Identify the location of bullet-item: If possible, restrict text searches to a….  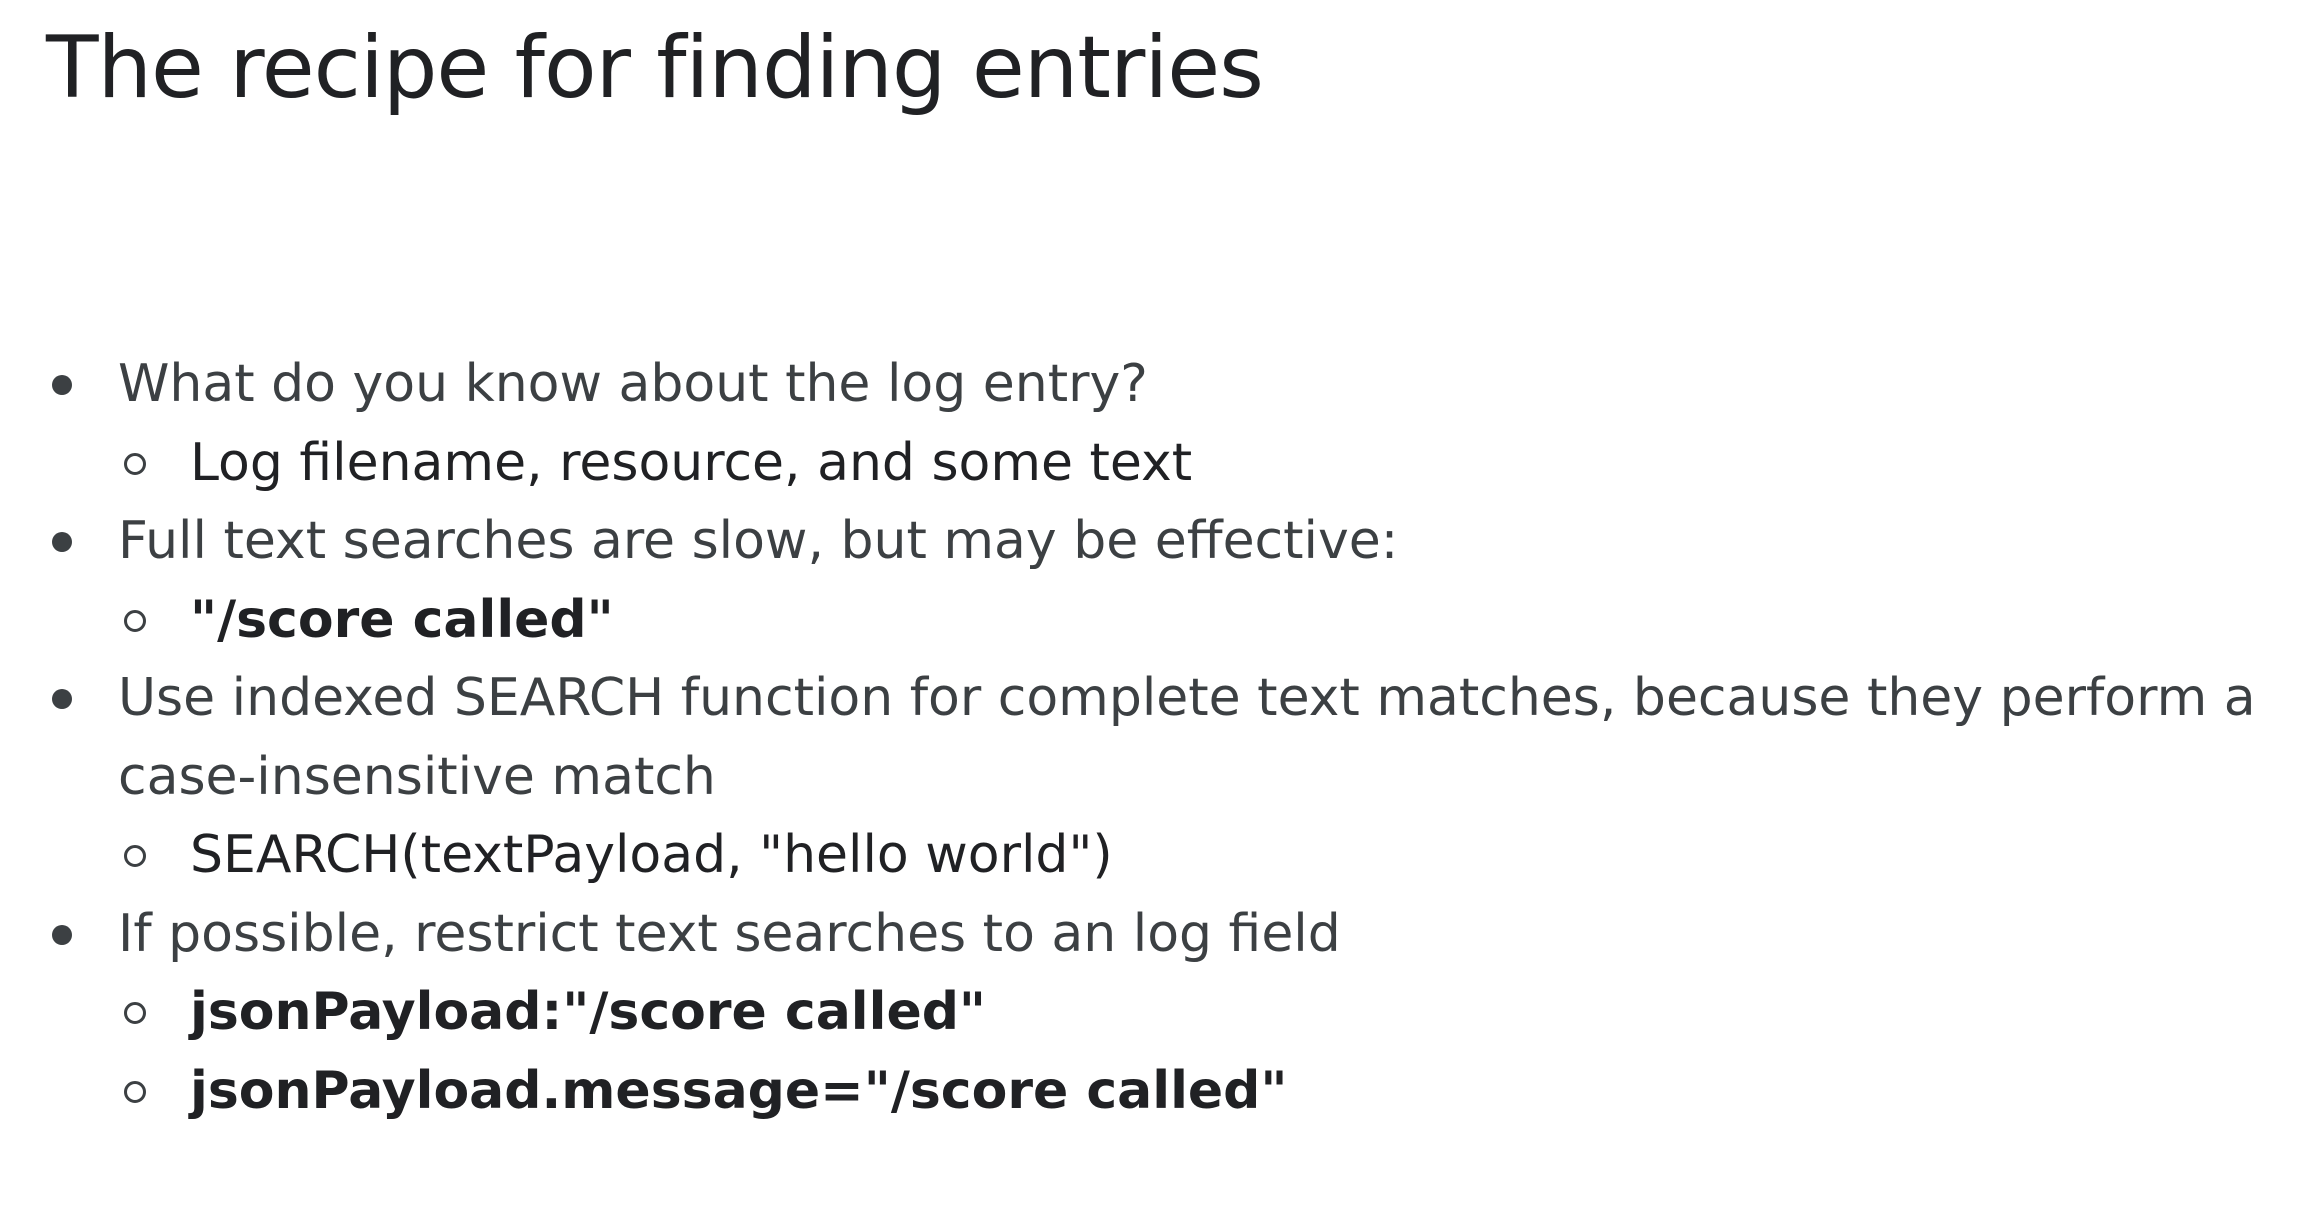
(1166, 934).